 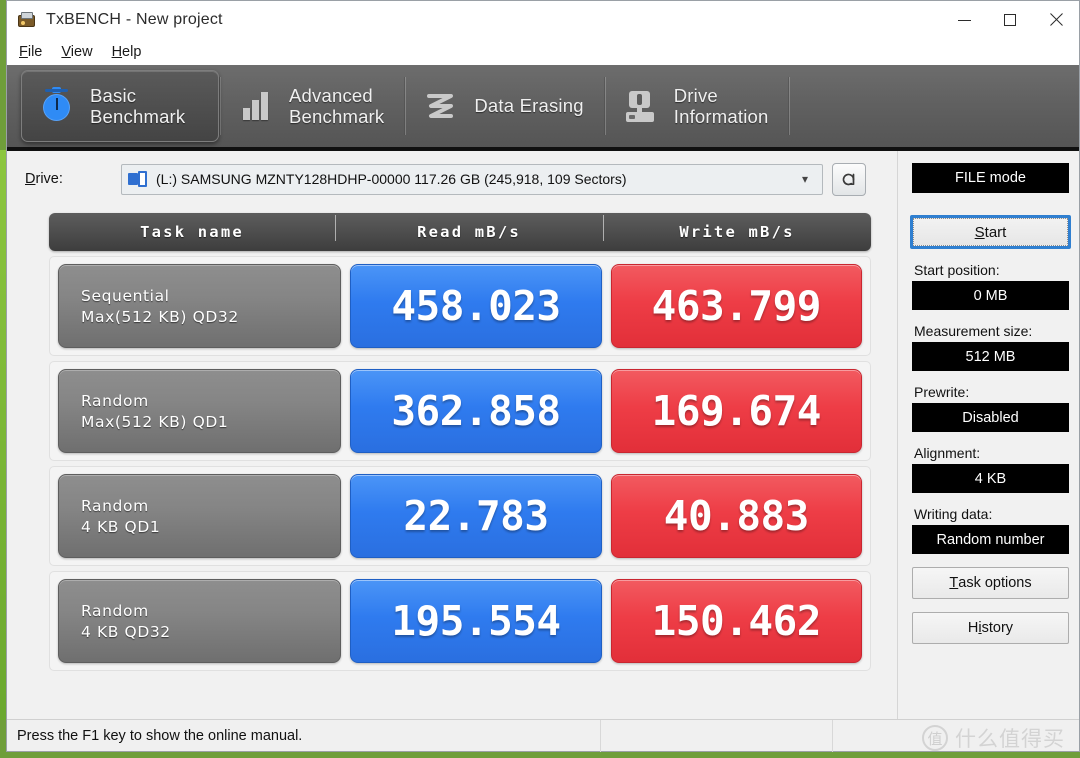 What do you see at coordinates (953, 514) in the screenshot?
I see `writing-data-label: Writing data:` at bounding box center [953, 514].